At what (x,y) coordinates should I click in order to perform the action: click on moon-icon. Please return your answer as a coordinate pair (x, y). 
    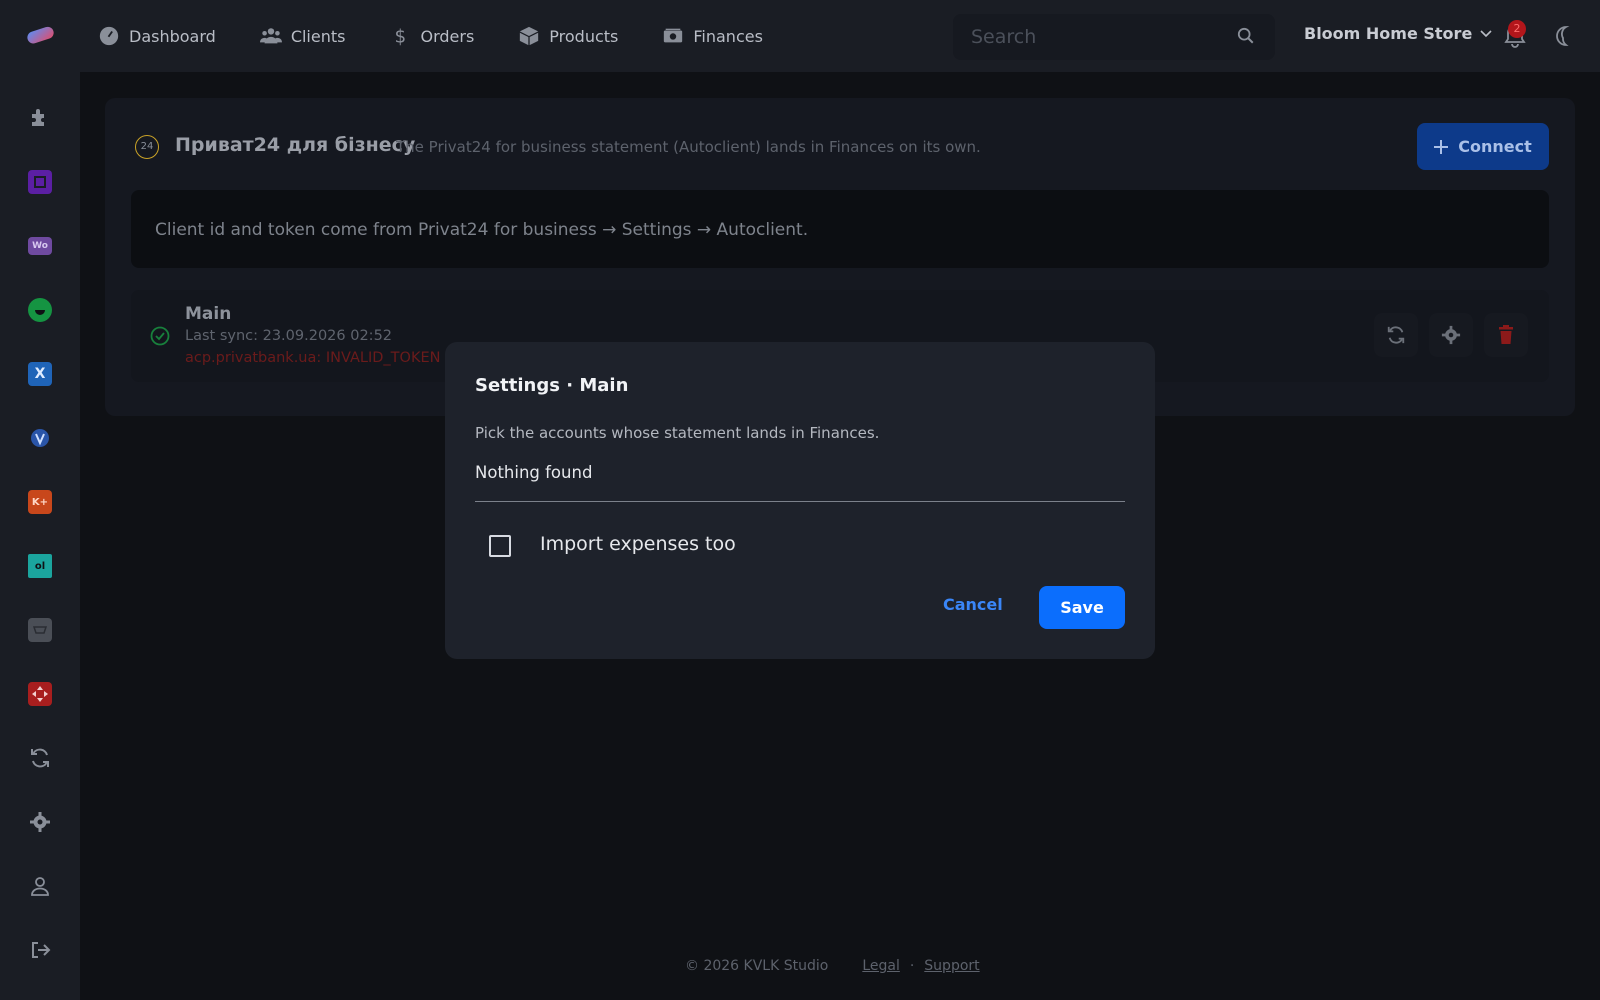
    Looking at the image, I should click on (1563, 36).